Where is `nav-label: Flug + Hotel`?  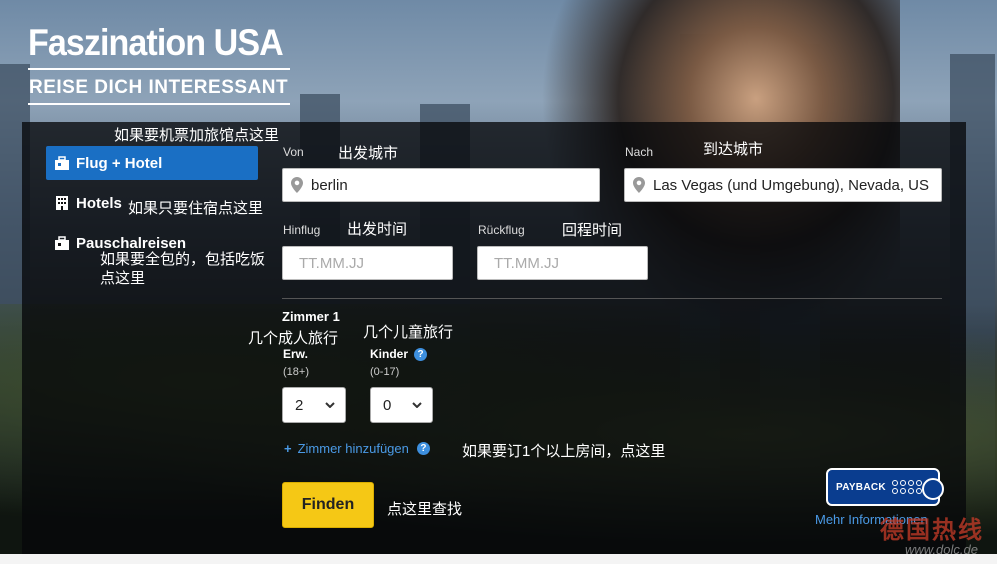 nav-label: Flug + Hotel is located at coordinates (119, 163).